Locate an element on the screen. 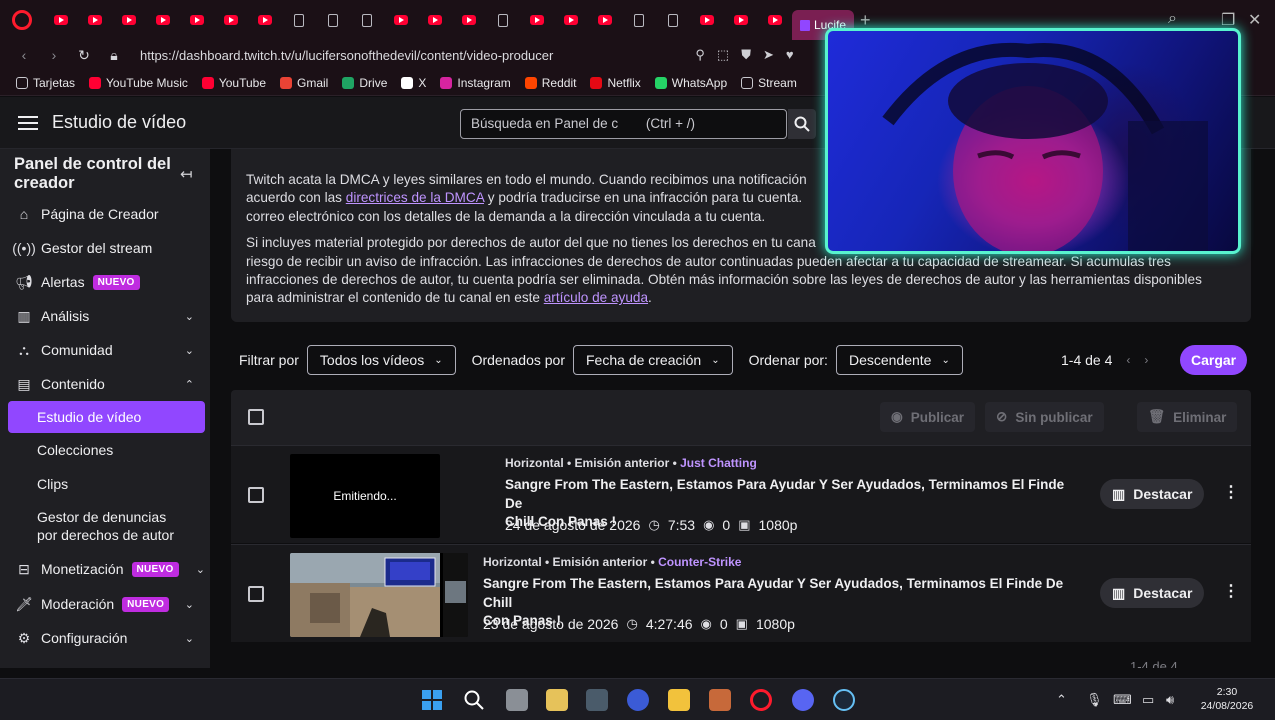 Image resolution: width=1275 pixels, height=720 pixels. sidebar-subitem-collections: Colecciones is located at coordinates (105, 450).